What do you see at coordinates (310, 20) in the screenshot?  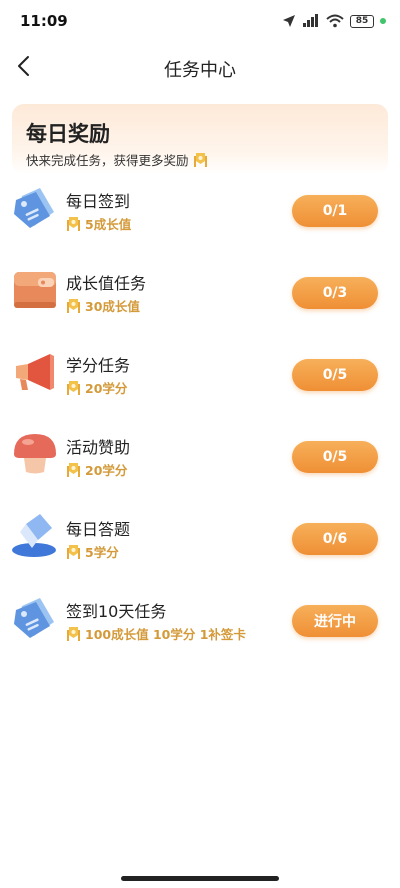 I see `cellular-signal-icon` at bounding box center [310, 20].